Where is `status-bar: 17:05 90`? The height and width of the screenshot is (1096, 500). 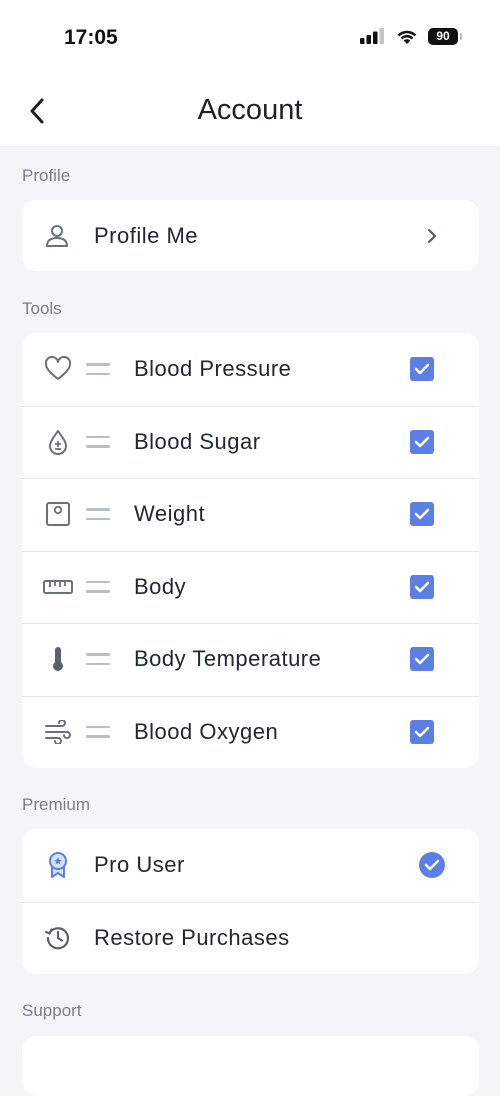 status-bar: 17:05 90 is located at coordinates (250, 38).